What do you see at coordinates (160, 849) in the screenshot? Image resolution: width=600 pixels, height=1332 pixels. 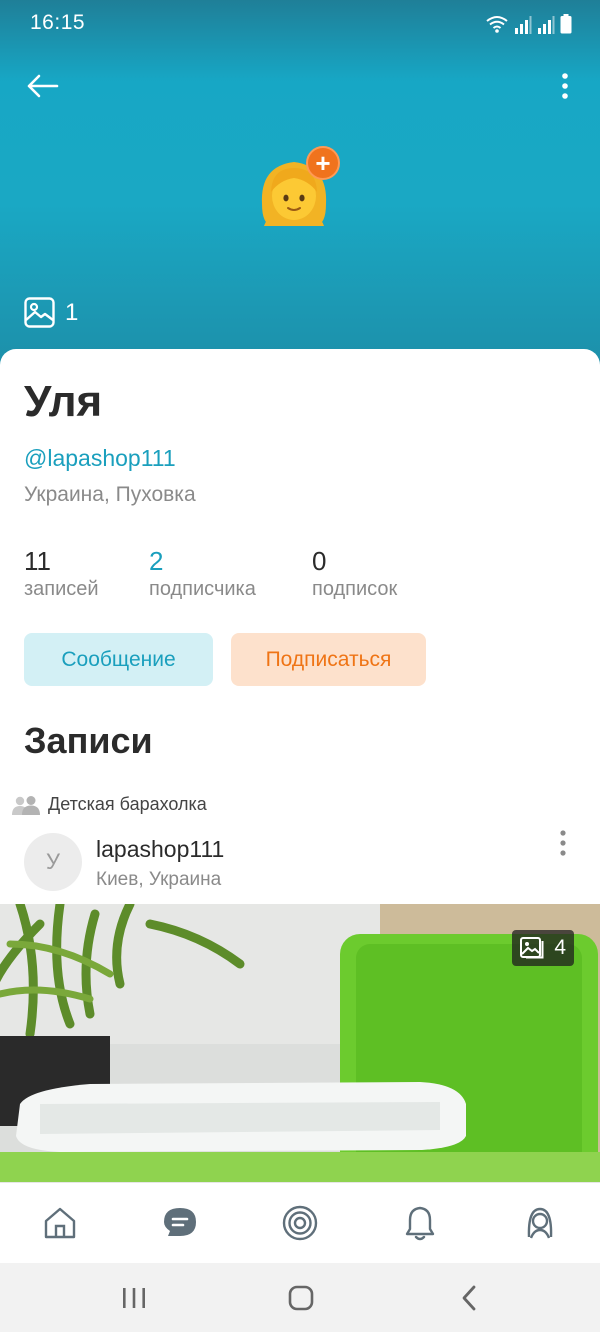 I see `post-author-name: lapashop111` at bounding box center [160, 849].